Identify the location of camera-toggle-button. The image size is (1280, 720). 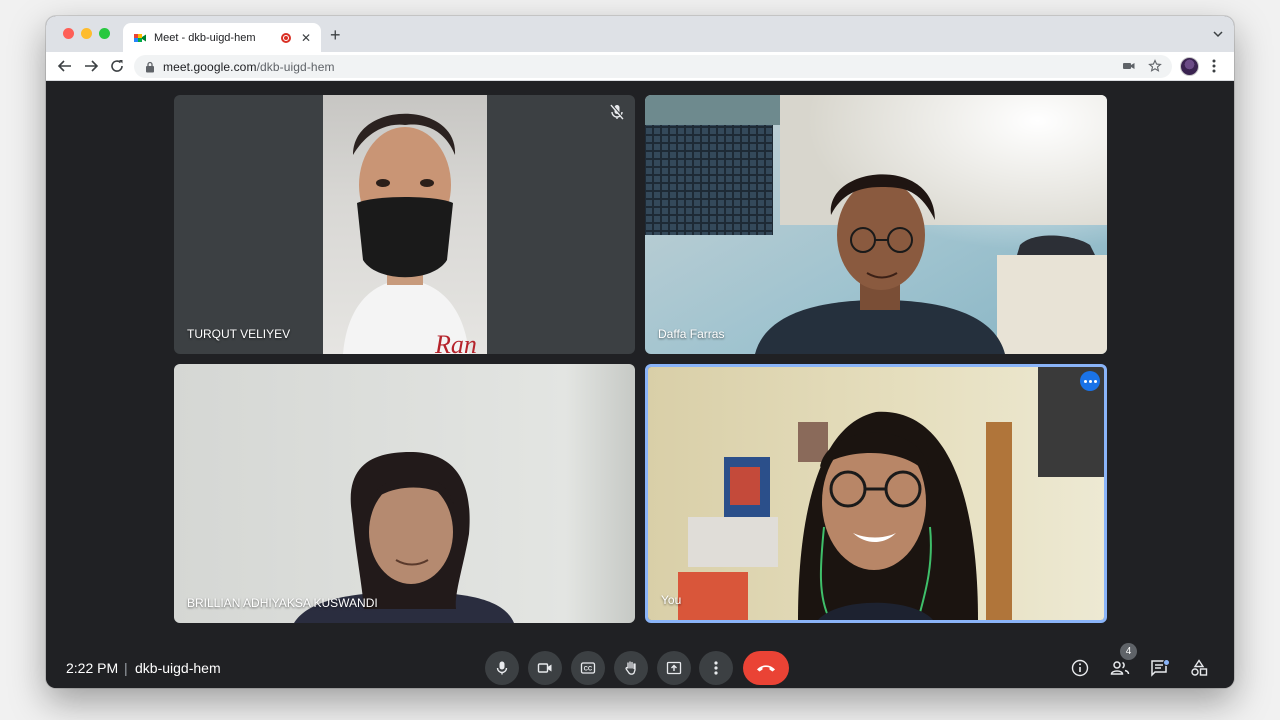
(545, 668).